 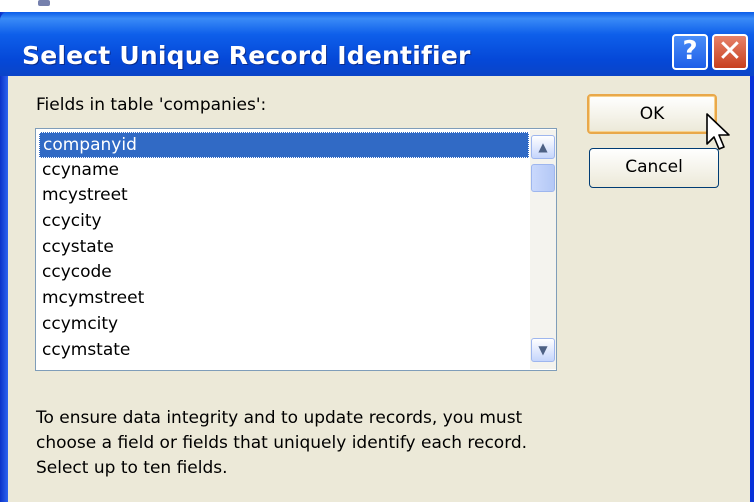 I want to click on title-bar: Select Unique Record Identifier ? ✕, so click(x=377, y=44).